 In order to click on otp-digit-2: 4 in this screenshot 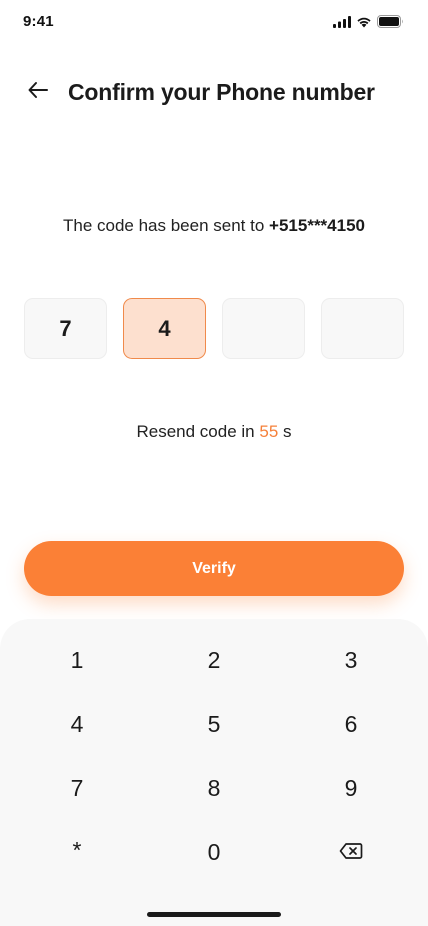, I will do `click(164, 328)`.